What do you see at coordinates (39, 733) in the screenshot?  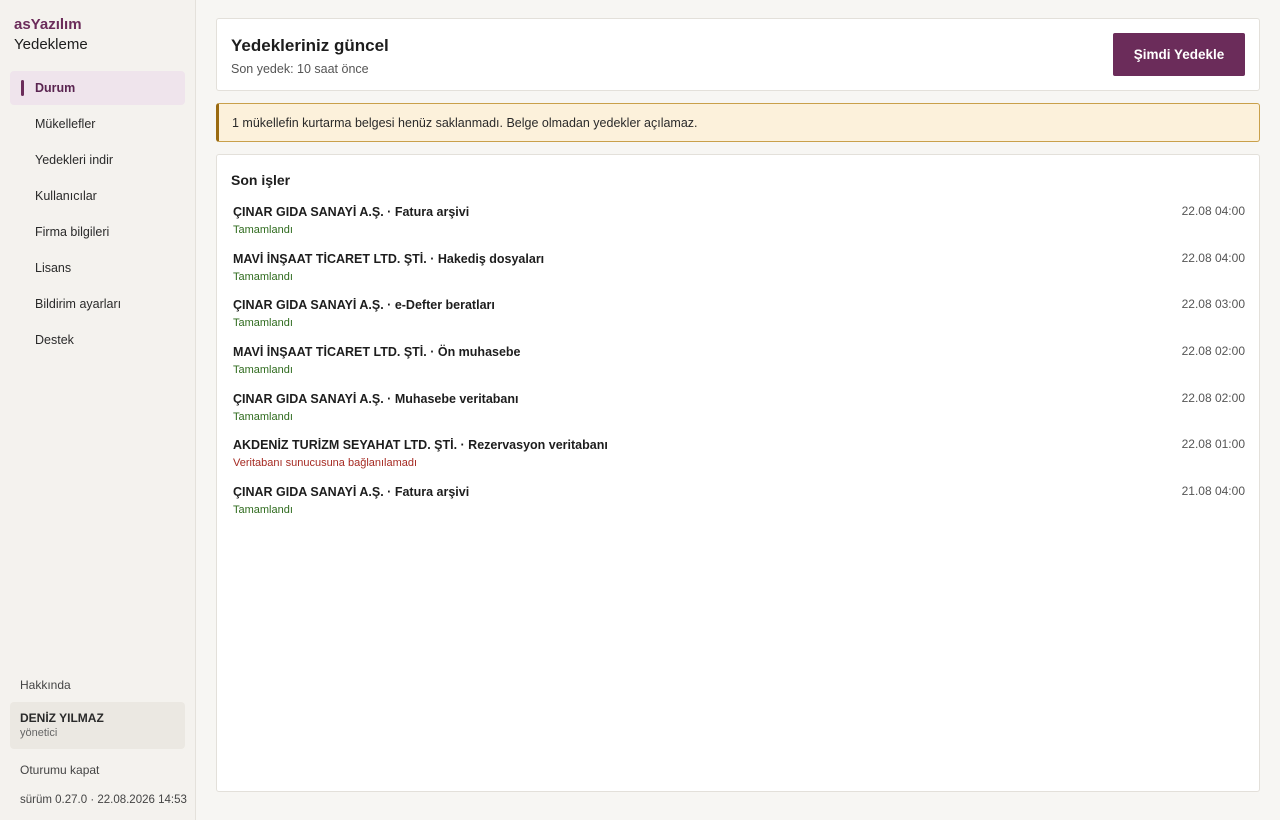 I see `user-role: yönetici` at bounding box center [39, 733].